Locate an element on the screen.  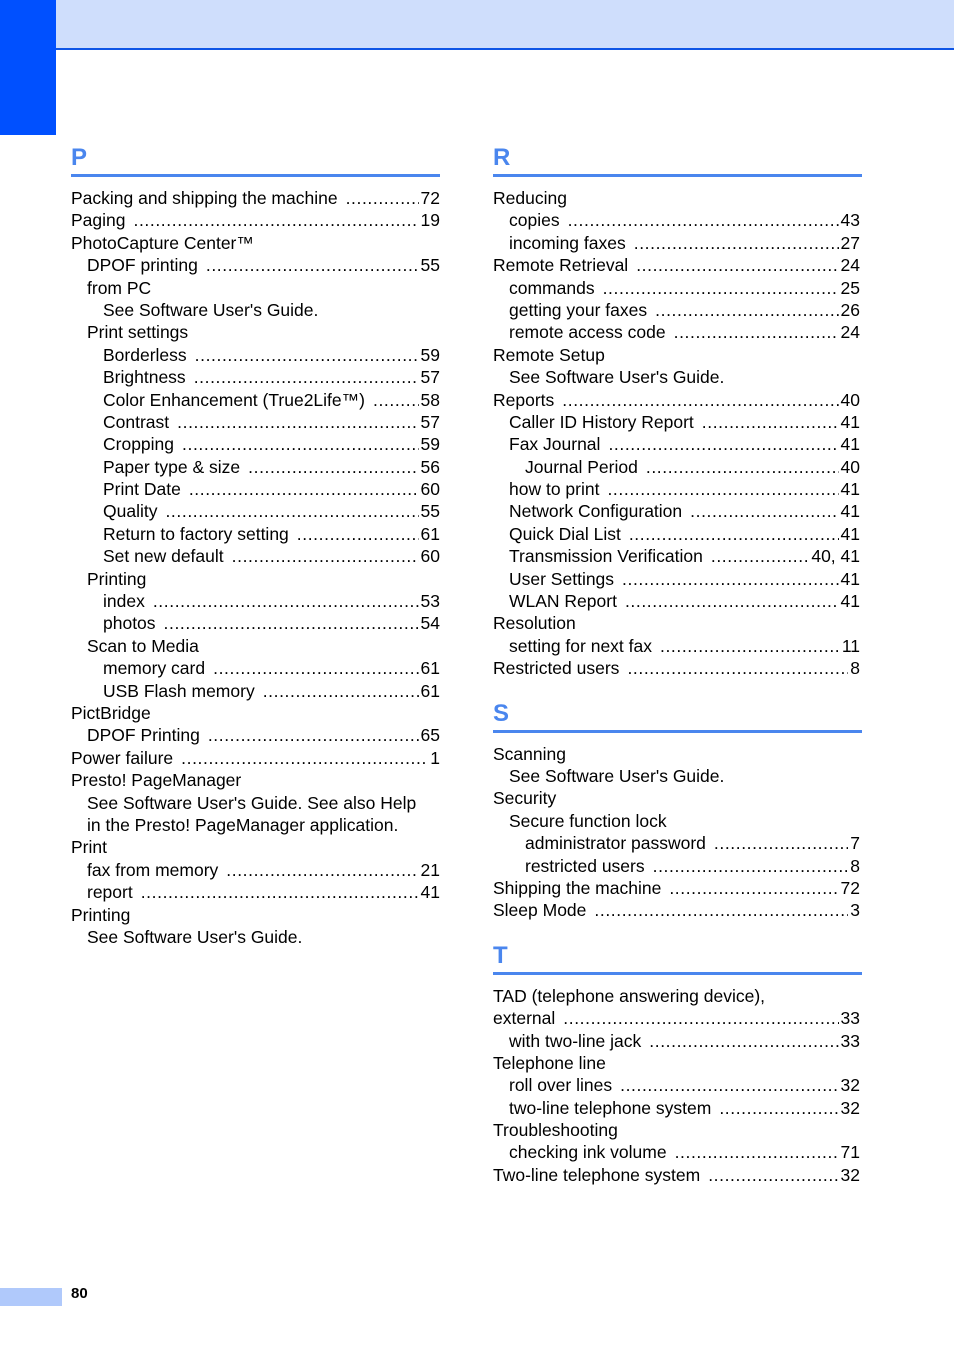
index-entry: Power failure 1 is located at coordinates (255, 758).